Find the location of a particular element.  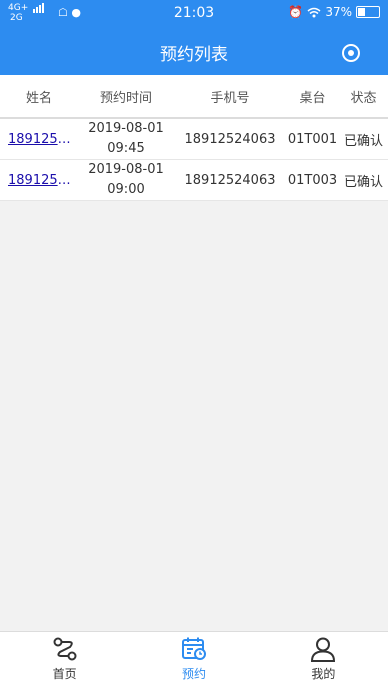

app-header: 4G+ 2G ☖ ● 21:03 ⏰ 37% 预约列表 is located at coordinates (194, 37).